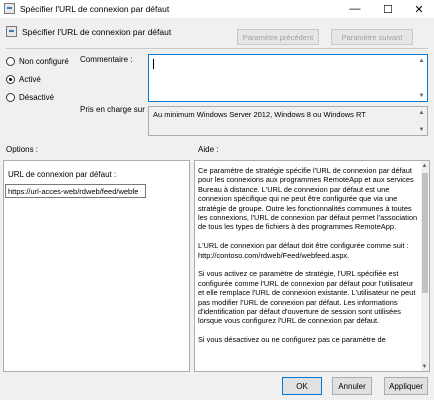 The image size is (434, 400). Describe the element at coordinates (372, 37) in the screenshot. I see `next-setting-button: Paramètre suivant` at that location.